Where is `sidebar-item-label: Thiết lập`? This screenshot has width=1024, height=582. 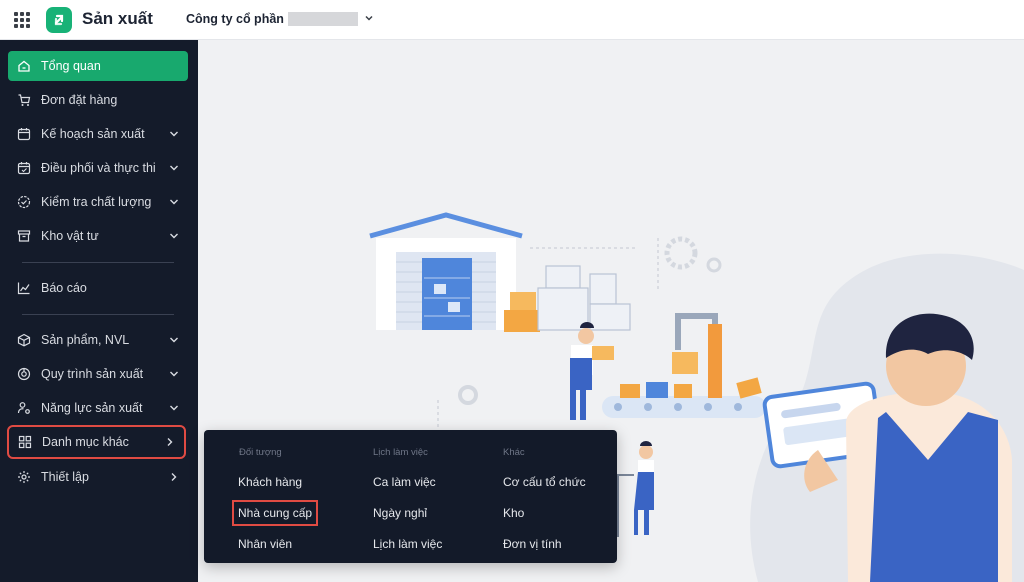
sidebar-item-label: Thiết lập is located at coordinates (65, 477).